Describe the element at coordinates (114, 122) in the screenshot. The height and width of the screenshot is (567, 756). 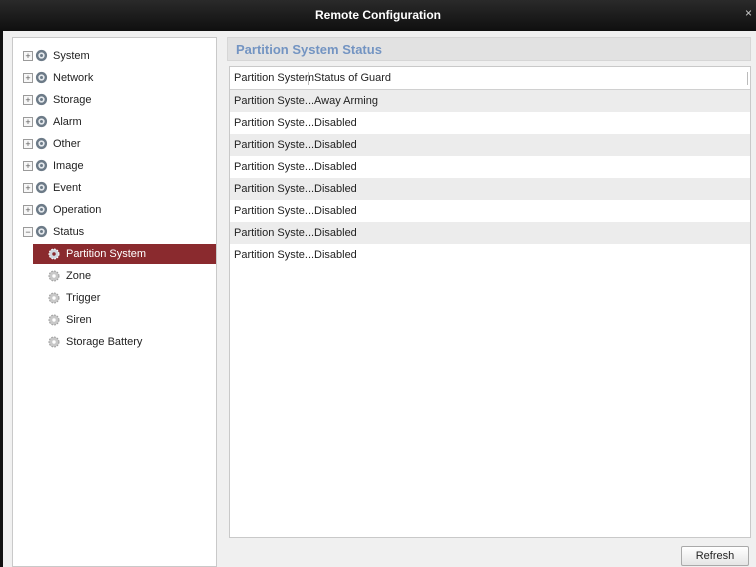
I see `tree-item-alarm: + Alarm` at that location.